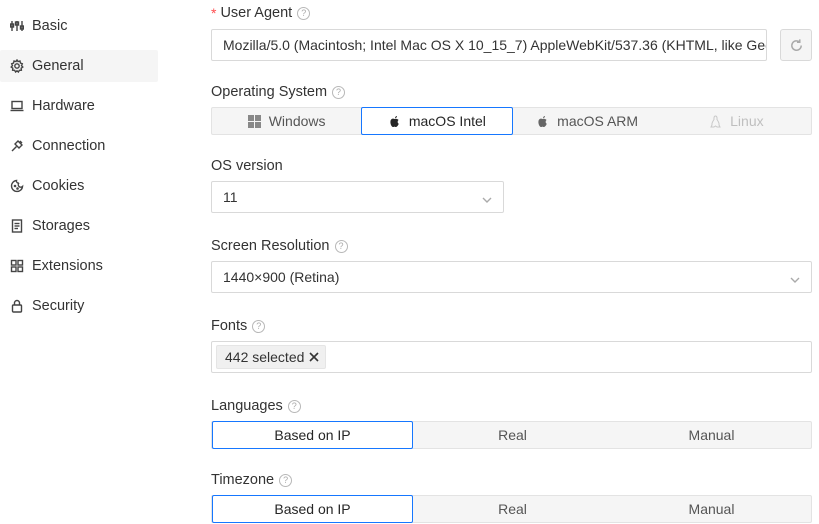 The image size is (819, 524). What do you see at coordinates (69, 146) in the screenshot?
I see `sidebar-item-label: Connection` at bounding box center [69, 146].